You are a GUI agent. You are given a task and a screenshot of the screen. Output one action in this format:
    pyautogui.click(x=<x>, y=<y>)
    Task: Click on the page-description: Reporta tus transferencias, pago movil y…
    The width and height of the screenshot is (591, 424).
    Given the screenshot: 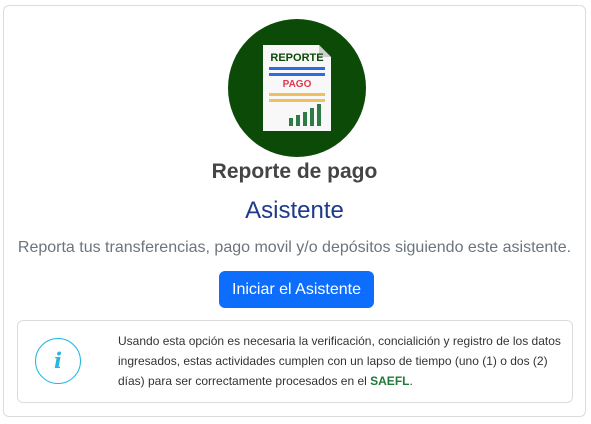 What is the action you would take?
    pyautogui.click(x=294, y=247)
    